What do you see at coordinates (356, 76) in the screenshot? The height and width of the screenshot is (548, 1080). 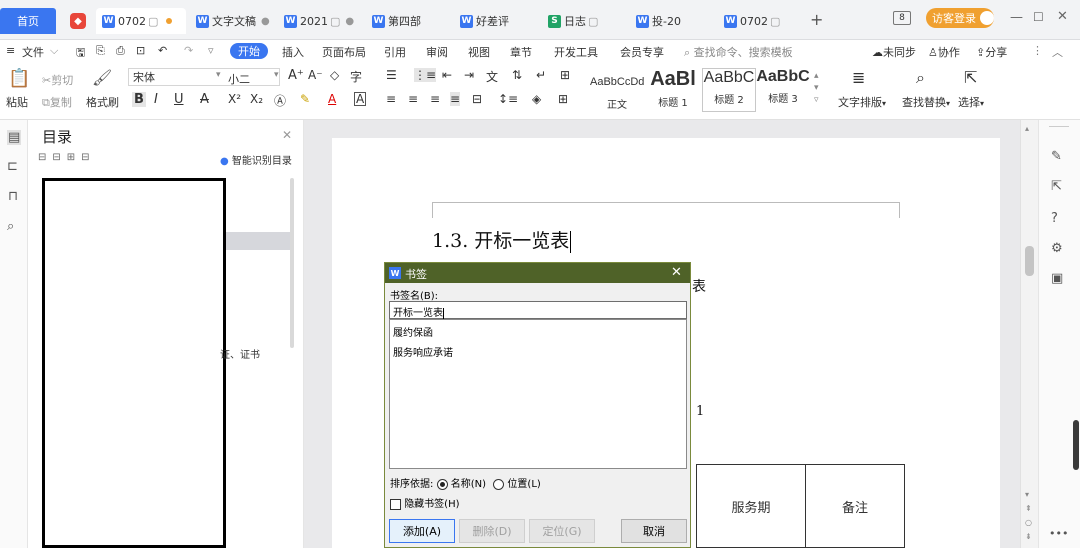 I see `phonetic-icon: 字` at bounding box center [356, 76].